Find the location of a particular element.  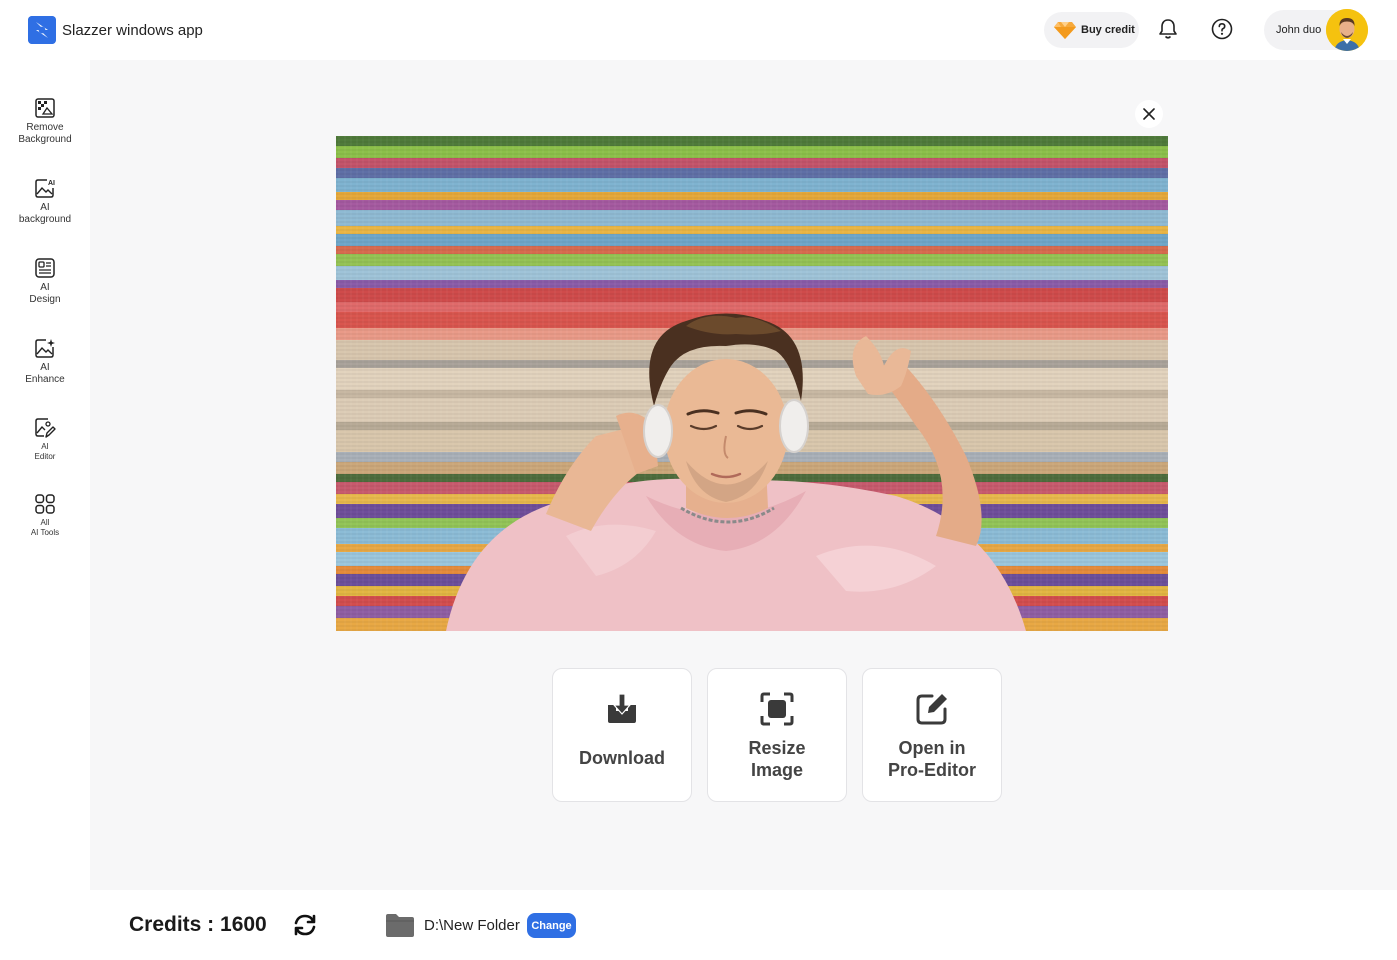

sidebar-item-ai-design: AI Design is located at coordinates (45, 281).